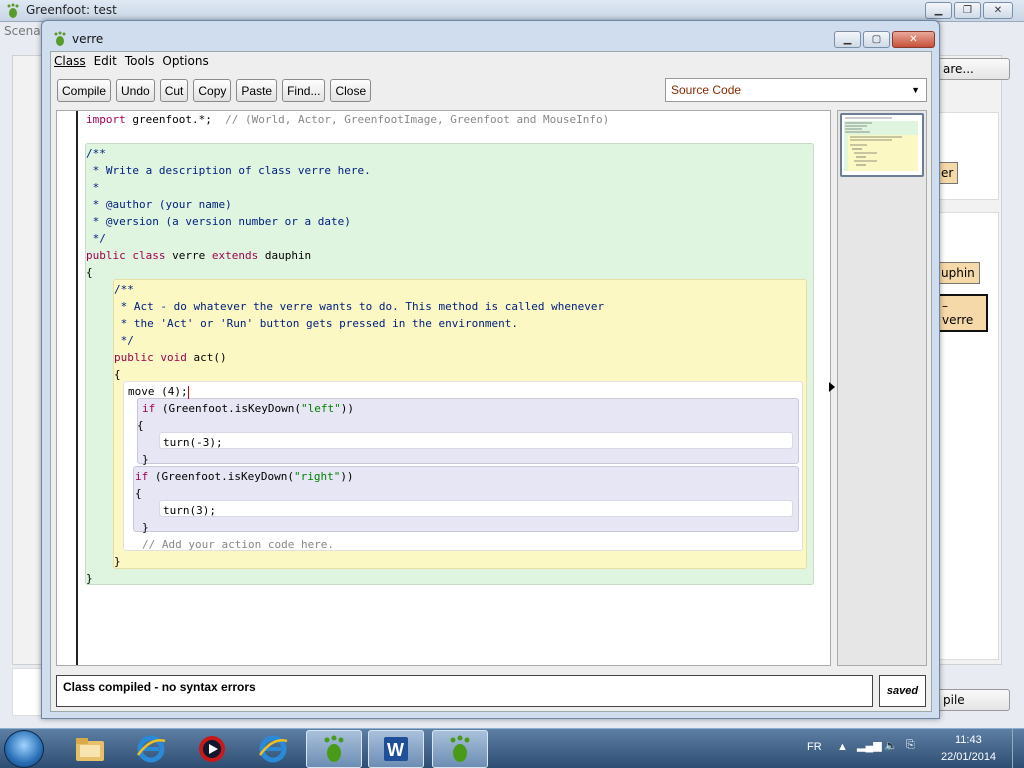 The image size is (1024, 768). What do you see at coordinates (958, 273) in the screenshot?
I see `class-box-dauphin: uphin` at bounding box center [958, 273].